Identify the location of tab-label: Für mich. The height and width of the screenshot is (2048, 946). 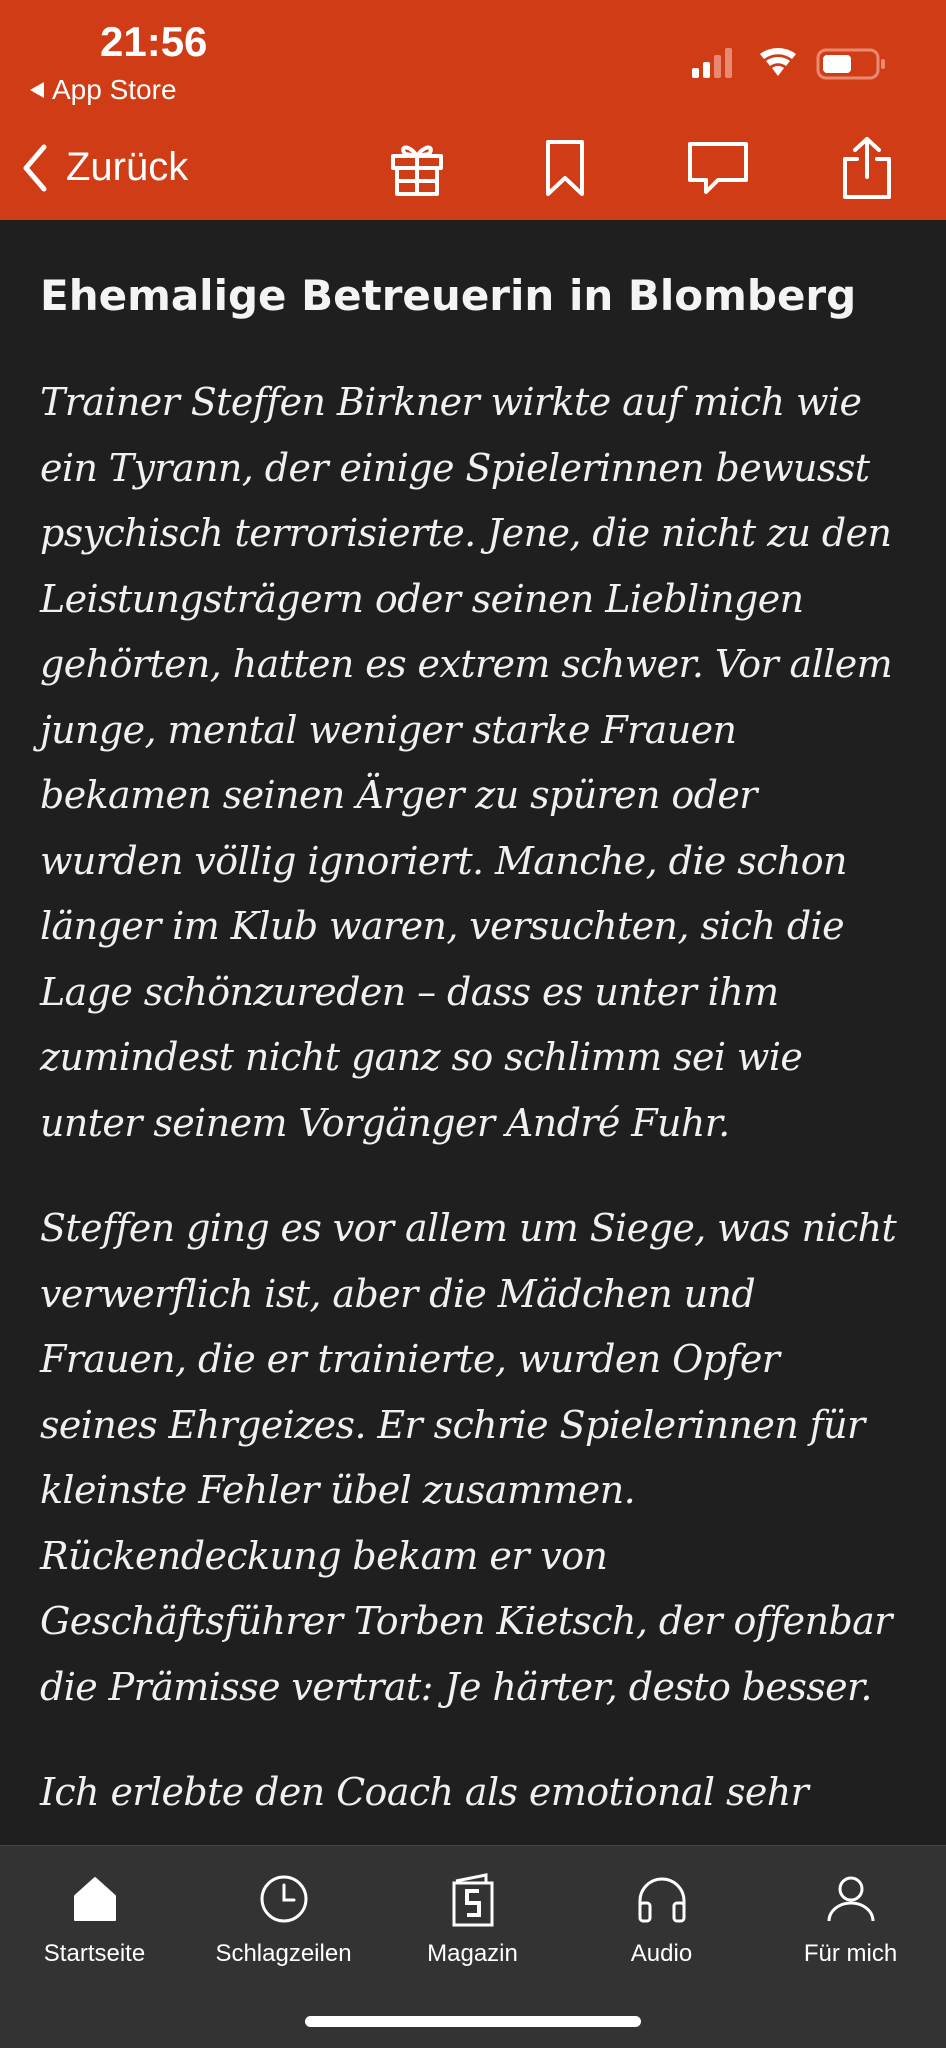
(850, 1953).